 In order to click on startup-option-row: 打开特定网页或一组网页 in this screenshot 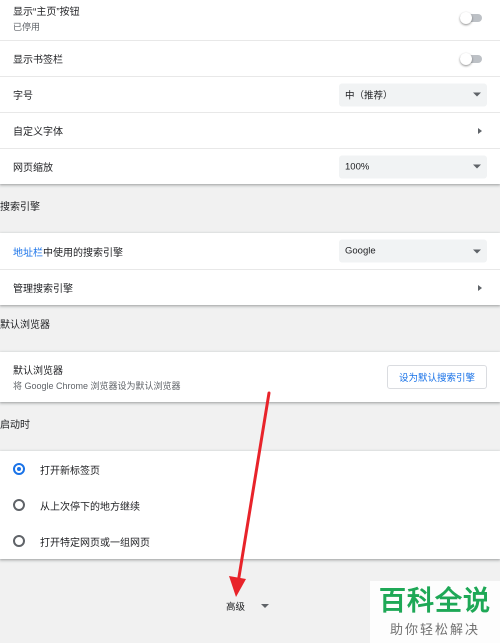, I will do `click(250, 541)`.